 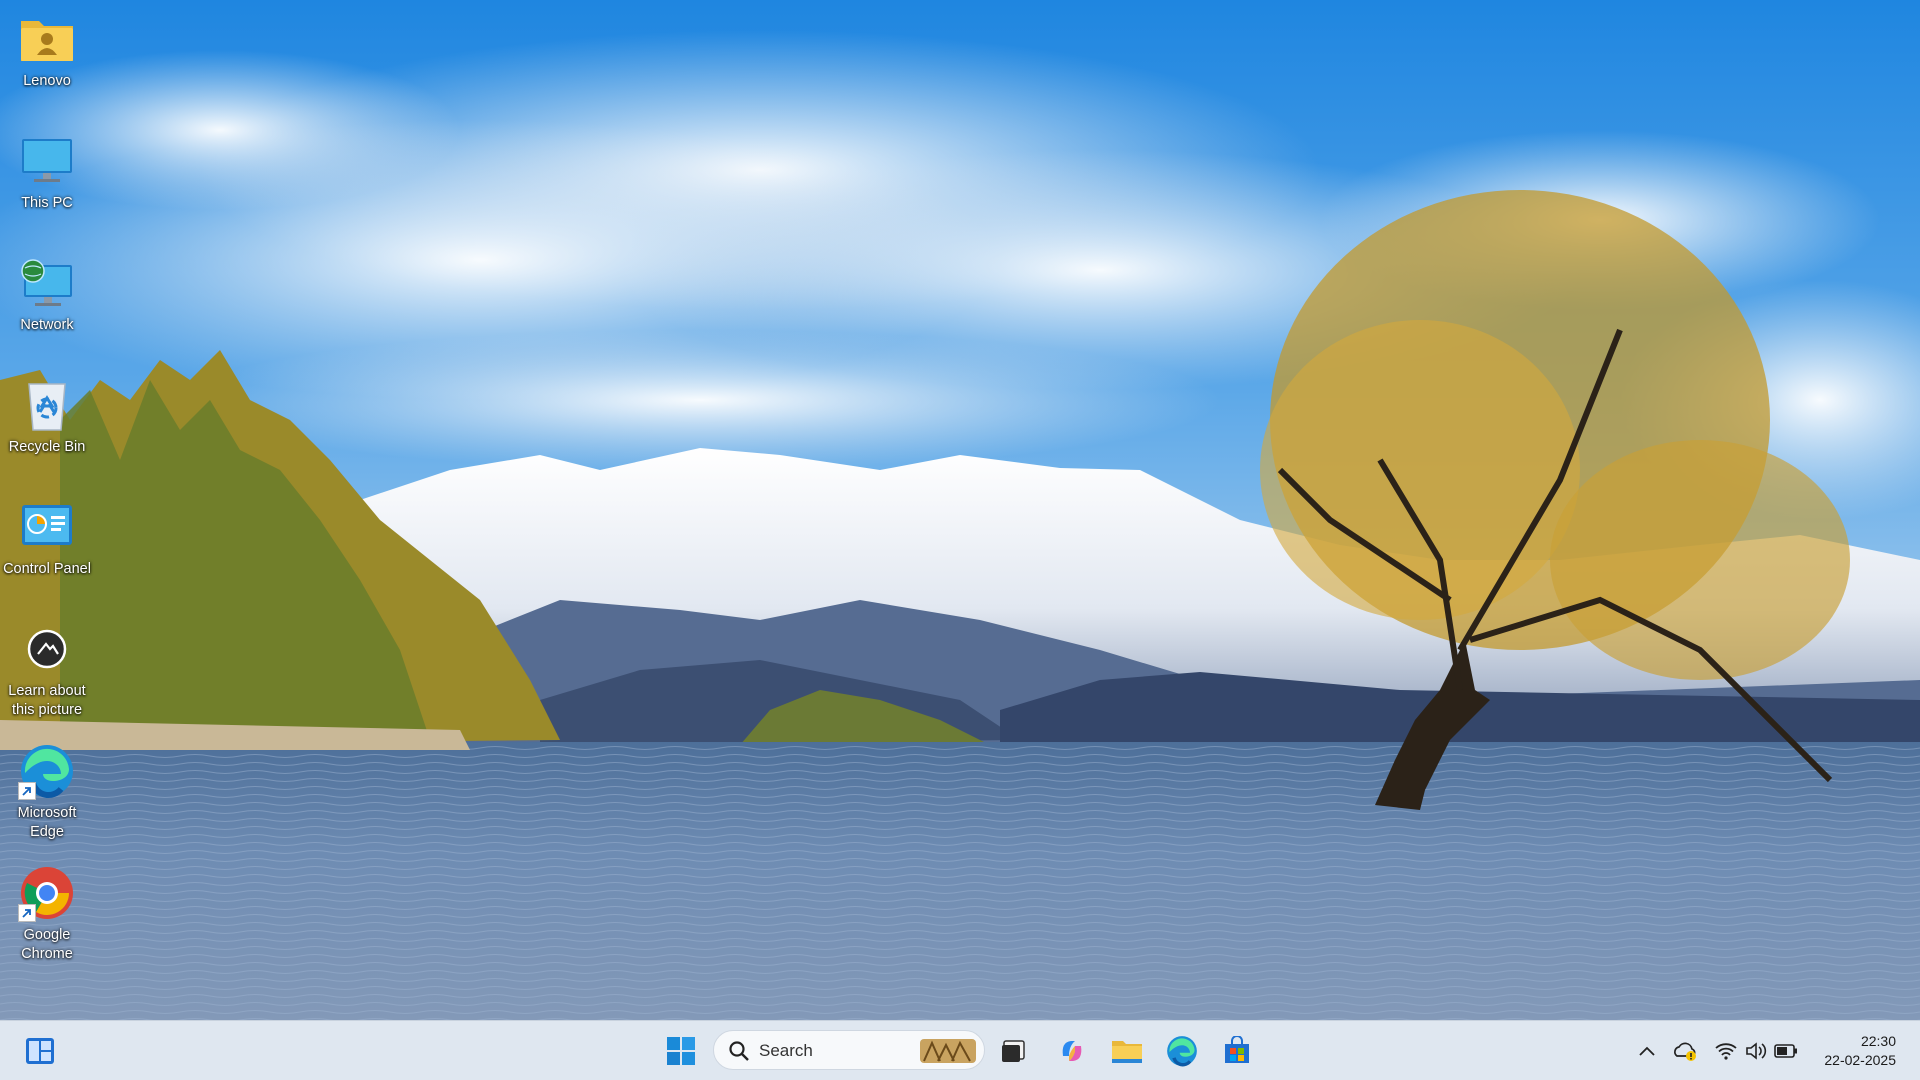 I want to click on desktop-icon-network: Network, so click(x=47, y=304).